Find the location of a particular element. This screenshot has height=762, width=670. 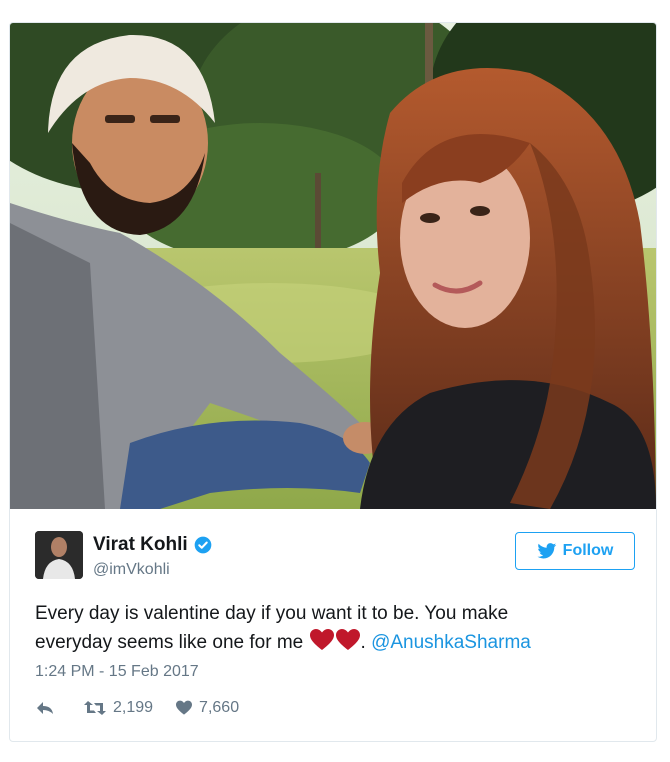

avatar-image is located at coordinates (59, 555).